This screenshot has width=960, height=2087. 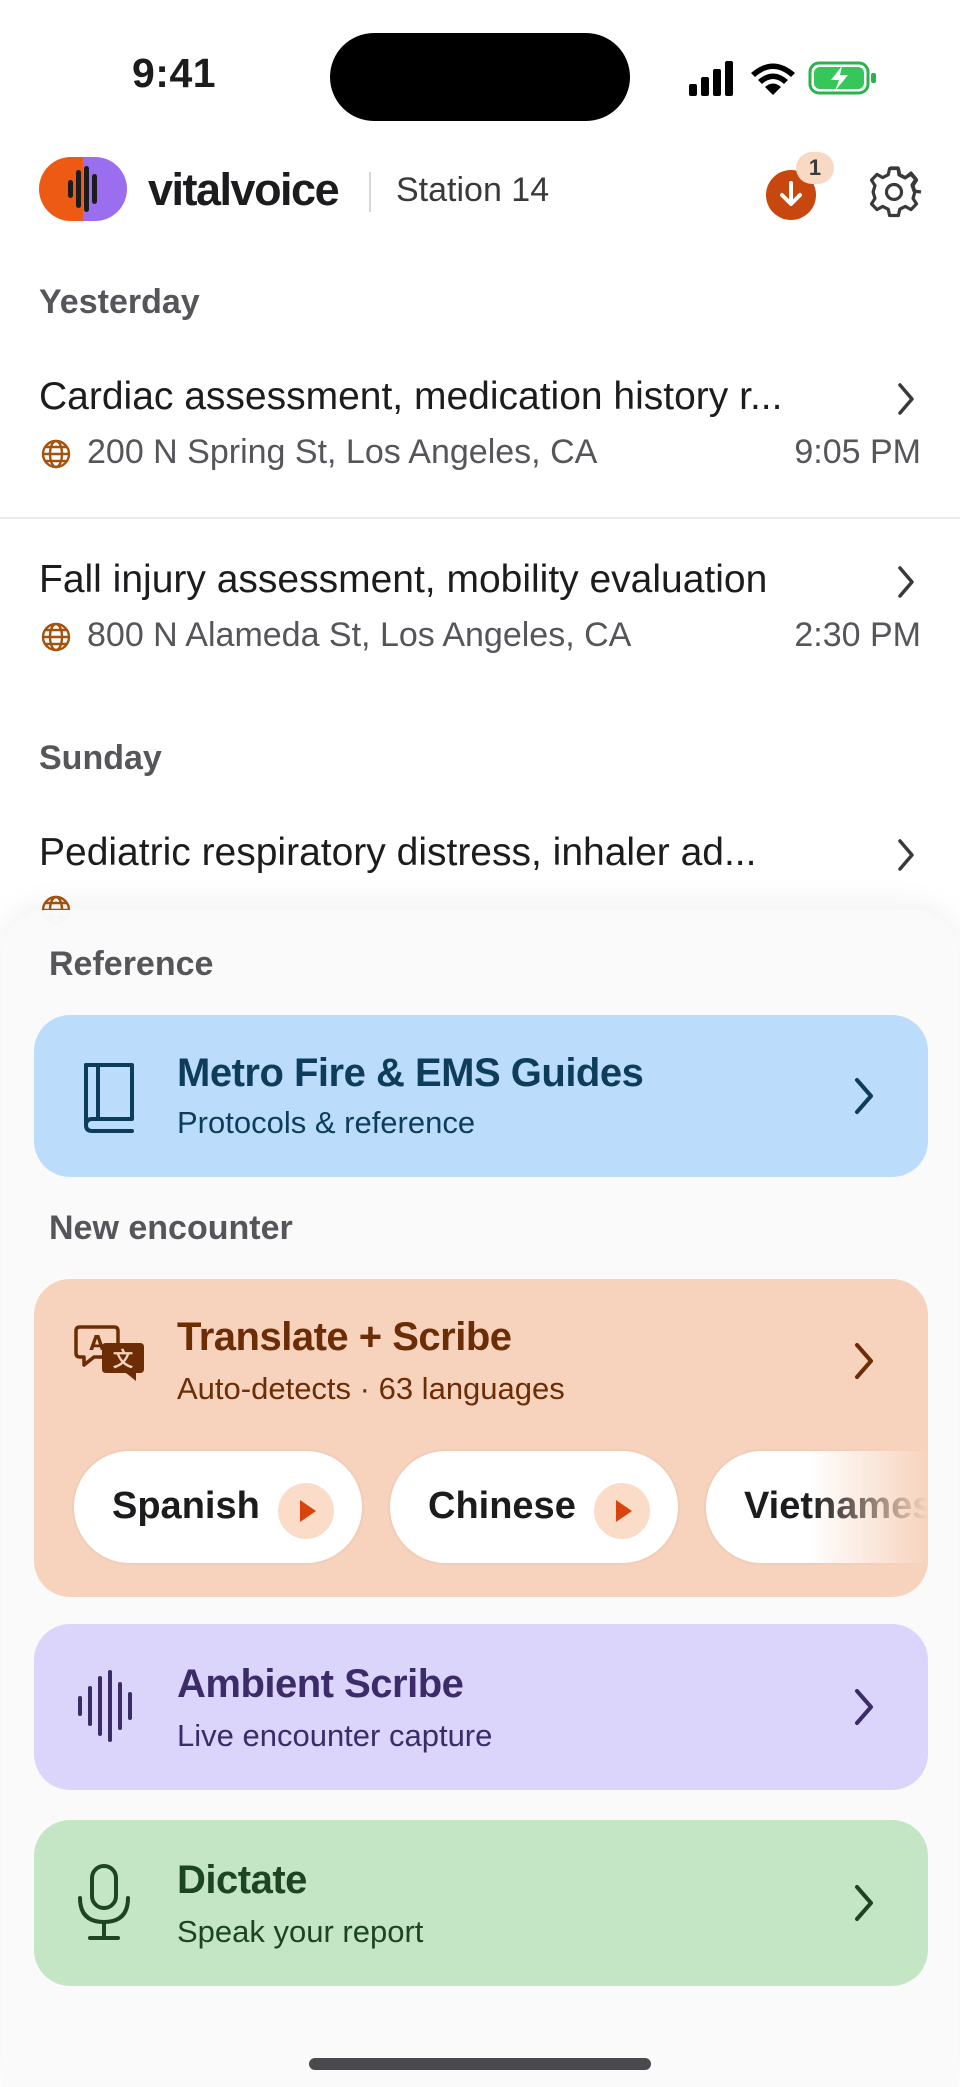 I want to click on download-badge: 1, so click(x=815, y=168).